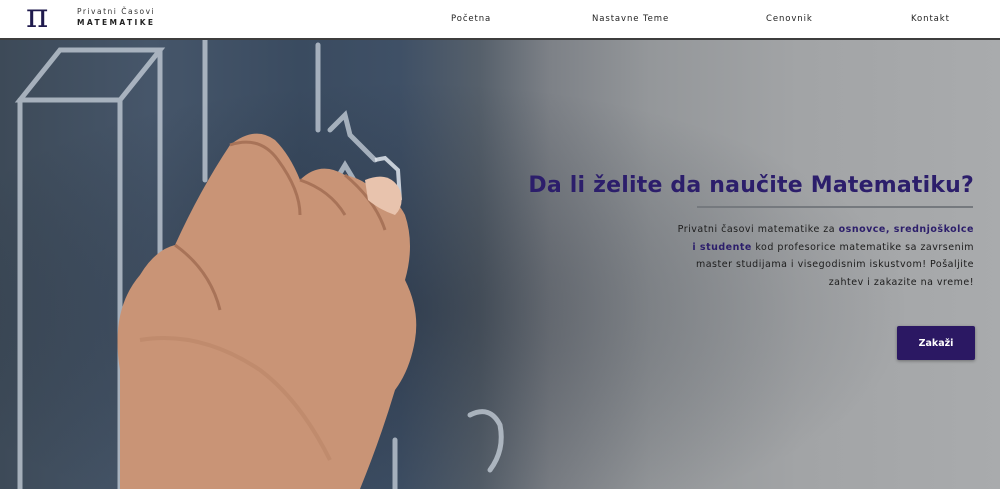 The height and width of the screenshot is (489, 1000). Describe the element at coordinates (116, 22) in the screenshot. I see `logo-title: MATEMATIKE` at that location.